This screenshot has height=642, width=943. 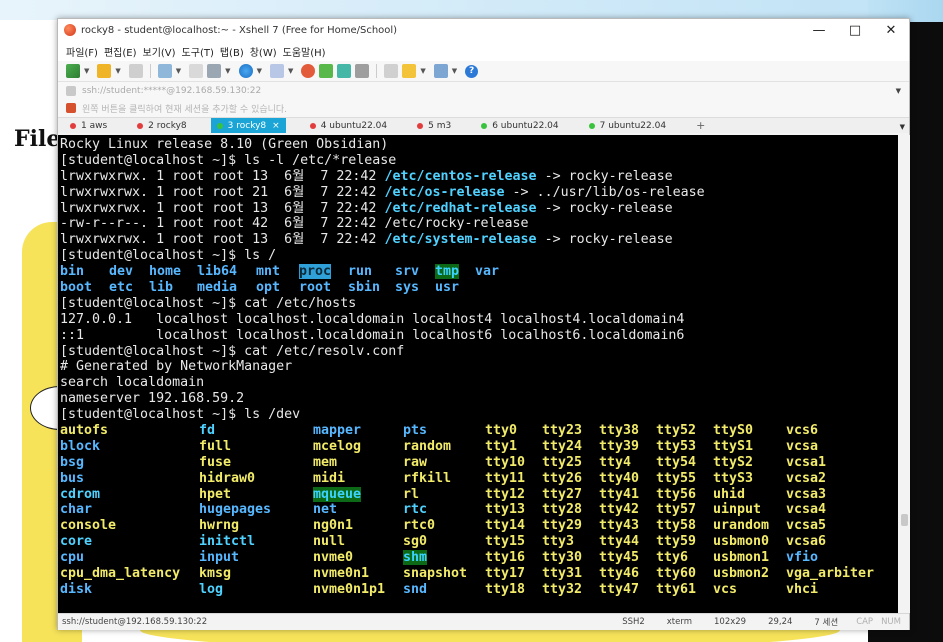 I want to click on dir-name: bin, so click(x=72, y=272).